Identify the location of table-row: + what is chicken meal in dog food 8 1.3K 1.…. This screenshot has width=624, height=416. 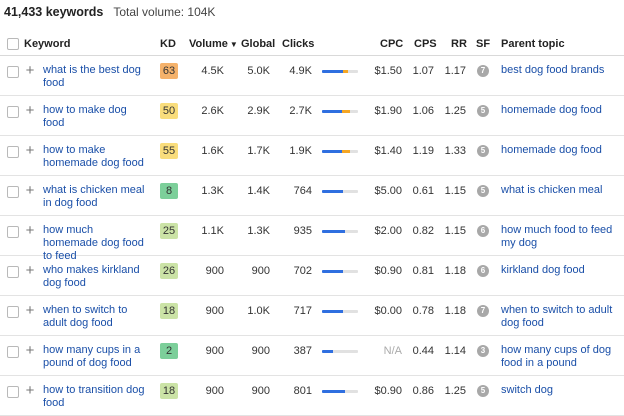
(312, 196).